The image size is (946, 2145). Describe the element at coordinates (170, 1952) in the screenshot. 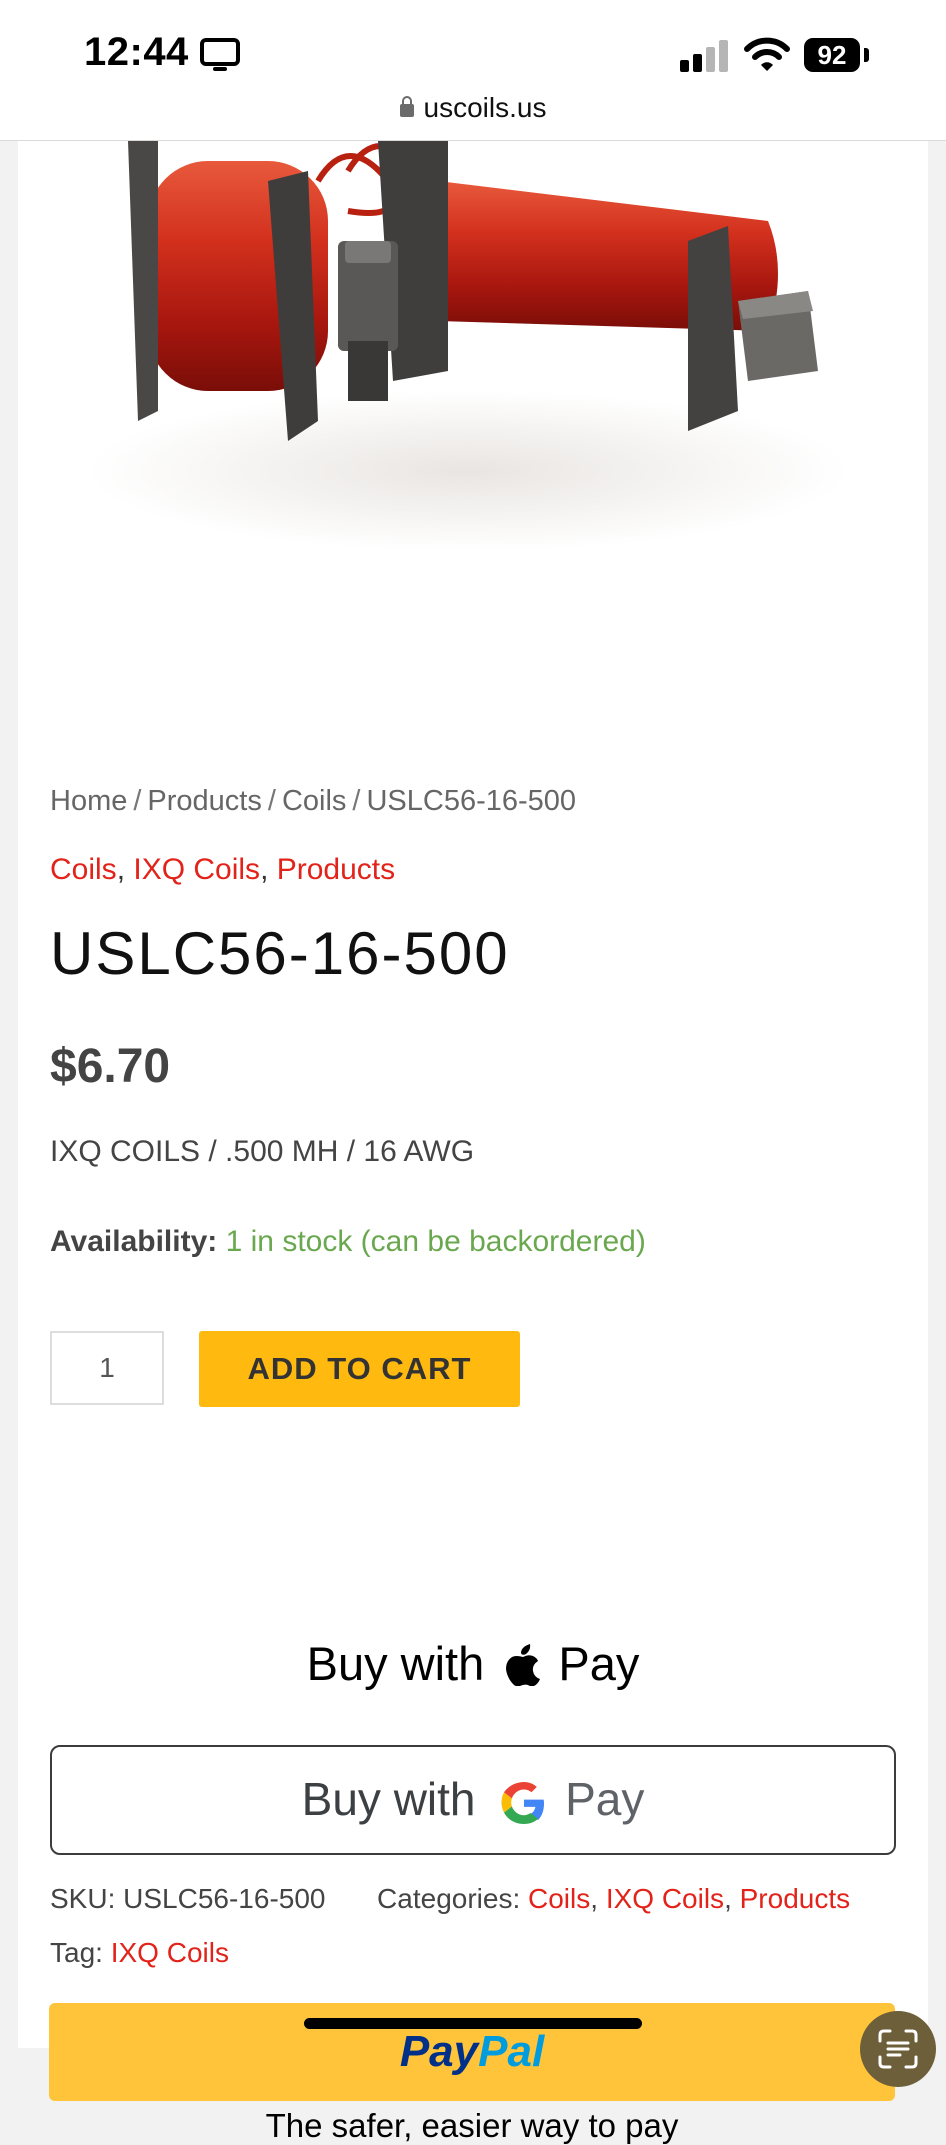

I see `tag-link-ixq-coils: IXQ Coils` at that location.